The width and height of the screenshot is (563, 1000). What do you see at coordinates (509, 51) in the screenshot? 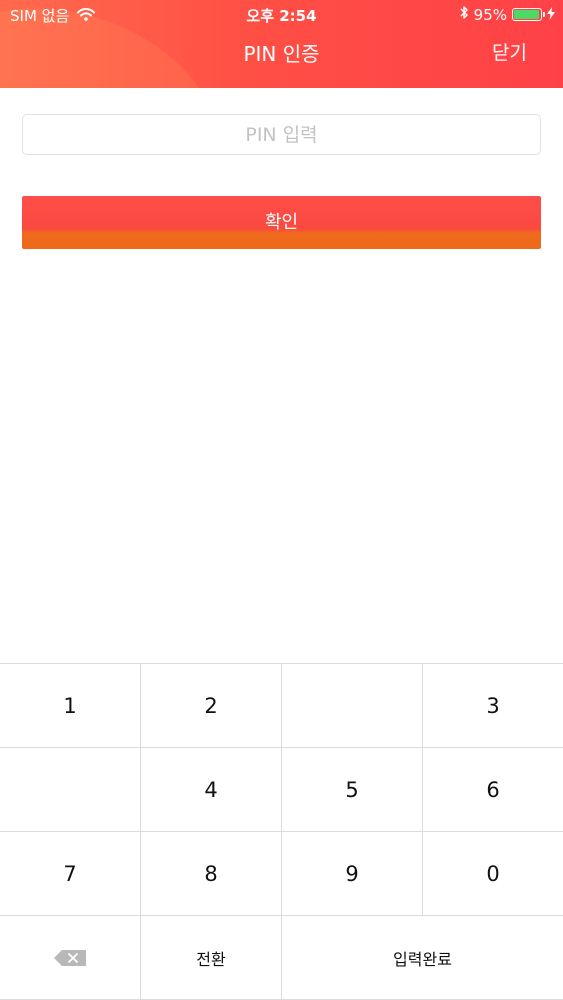
I see `close-button: 닫기` at bounding box center [509, 51].